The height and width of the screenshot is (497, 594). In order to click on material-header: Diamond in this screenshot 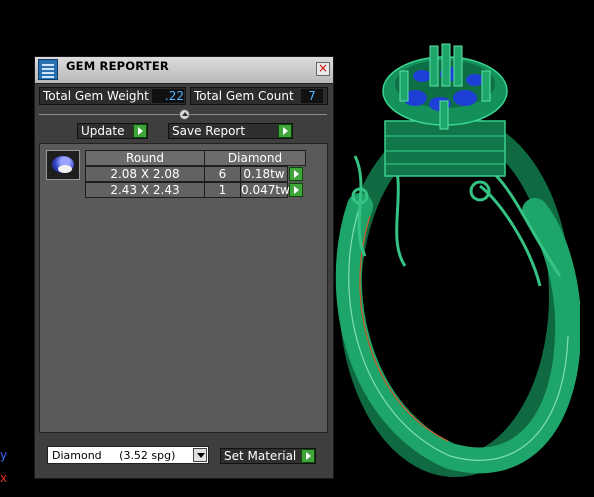, I will do `click(255, 158)`.